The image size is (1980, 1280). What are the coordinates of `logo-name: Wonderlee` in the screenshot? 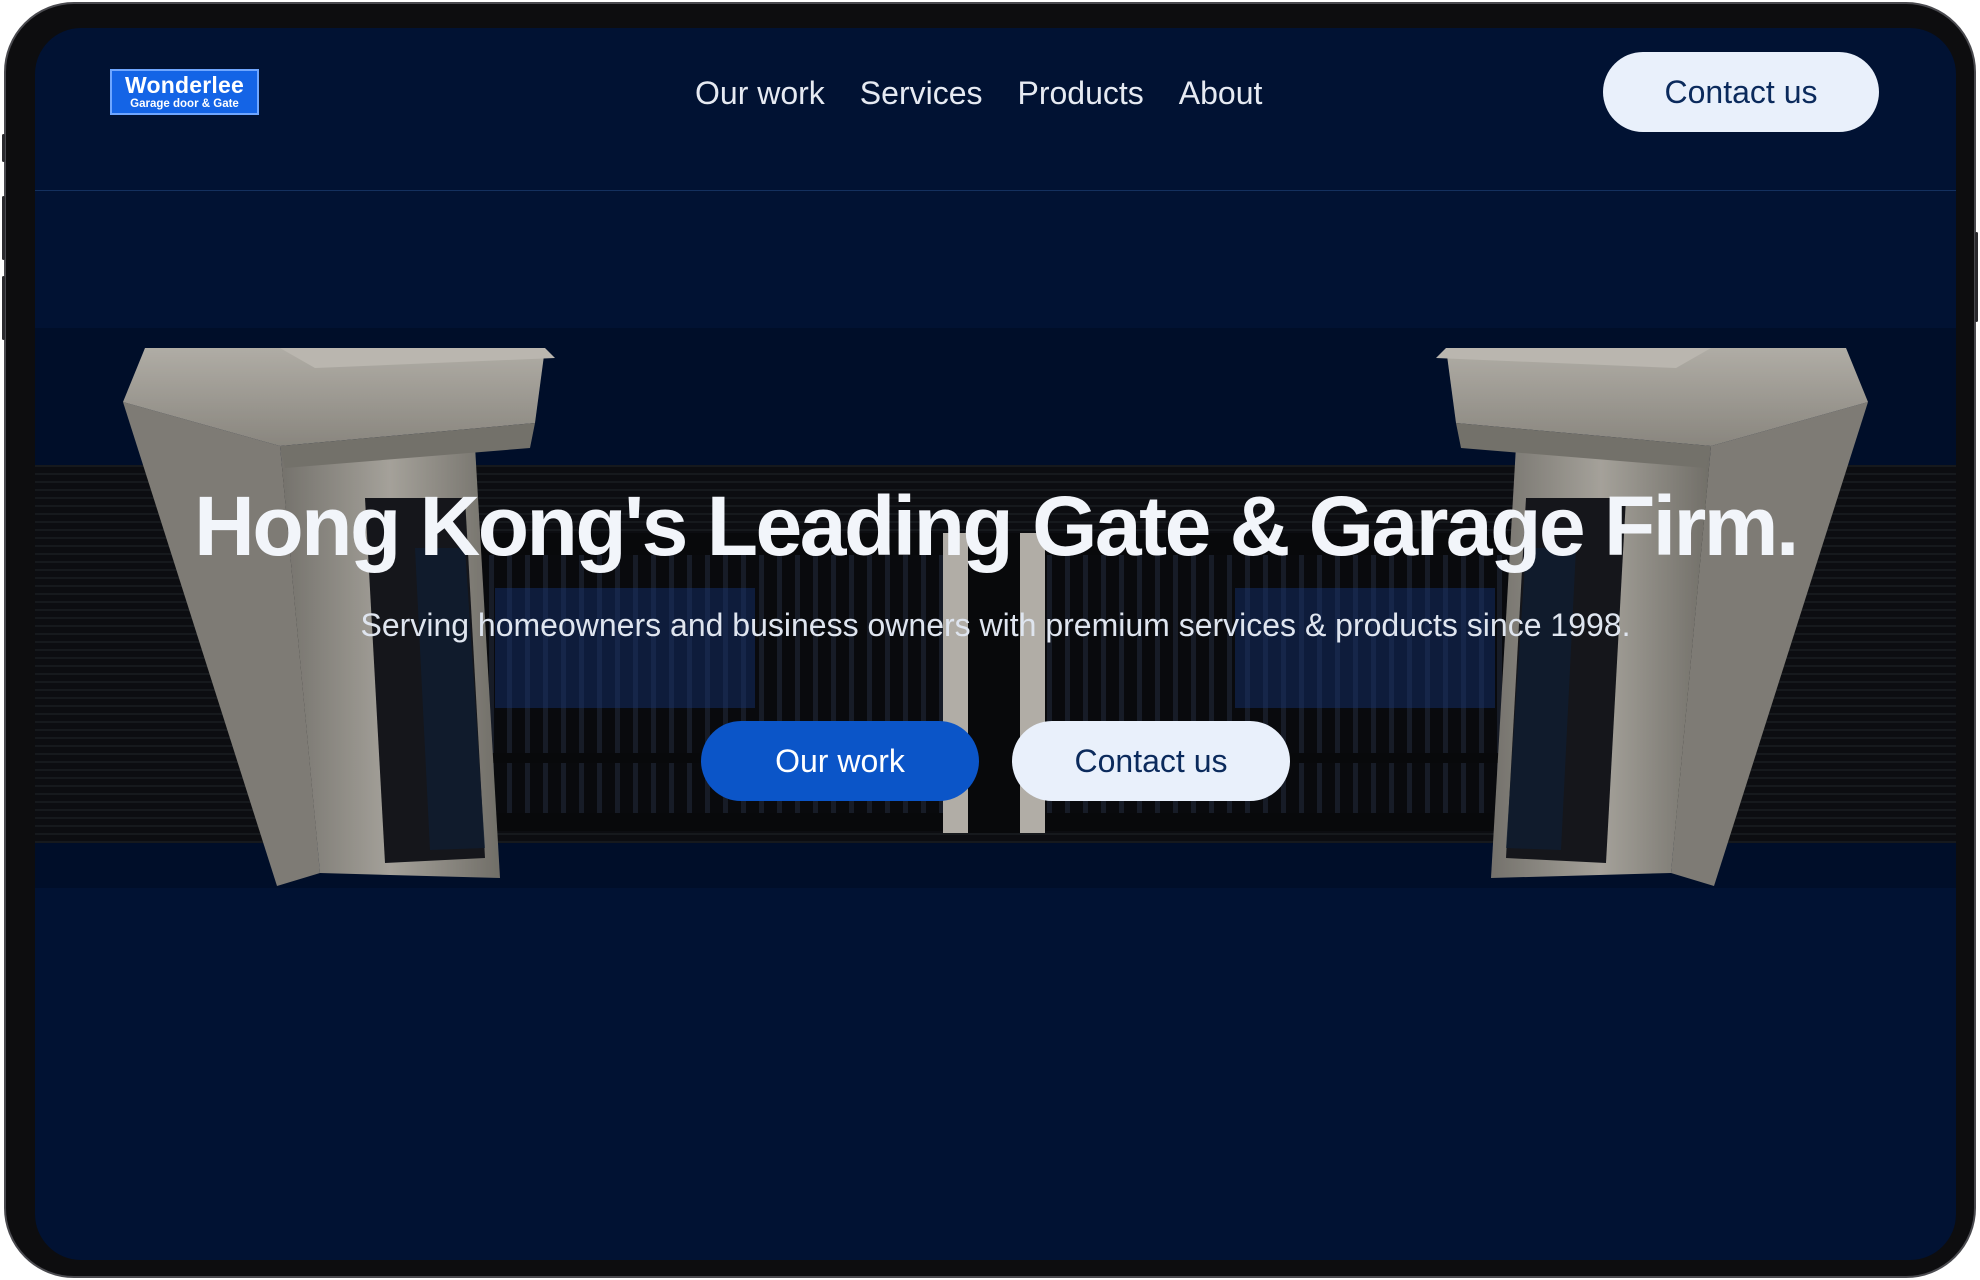 It's located at (184, 84).